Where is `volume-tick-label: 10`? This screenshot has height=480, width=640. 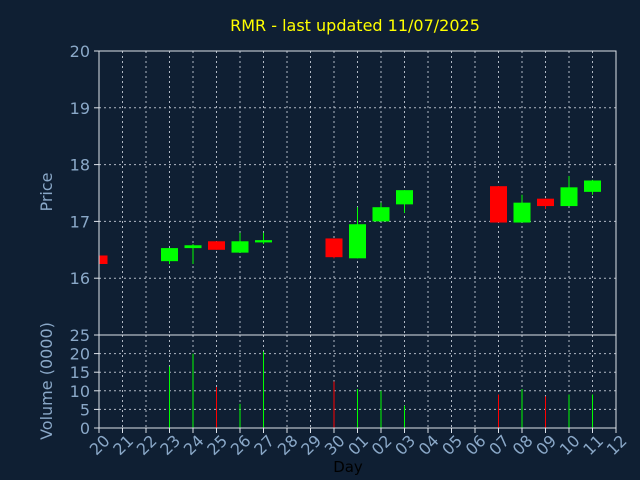
volume-tick-label: 10 is located at coordinates (80, 391).